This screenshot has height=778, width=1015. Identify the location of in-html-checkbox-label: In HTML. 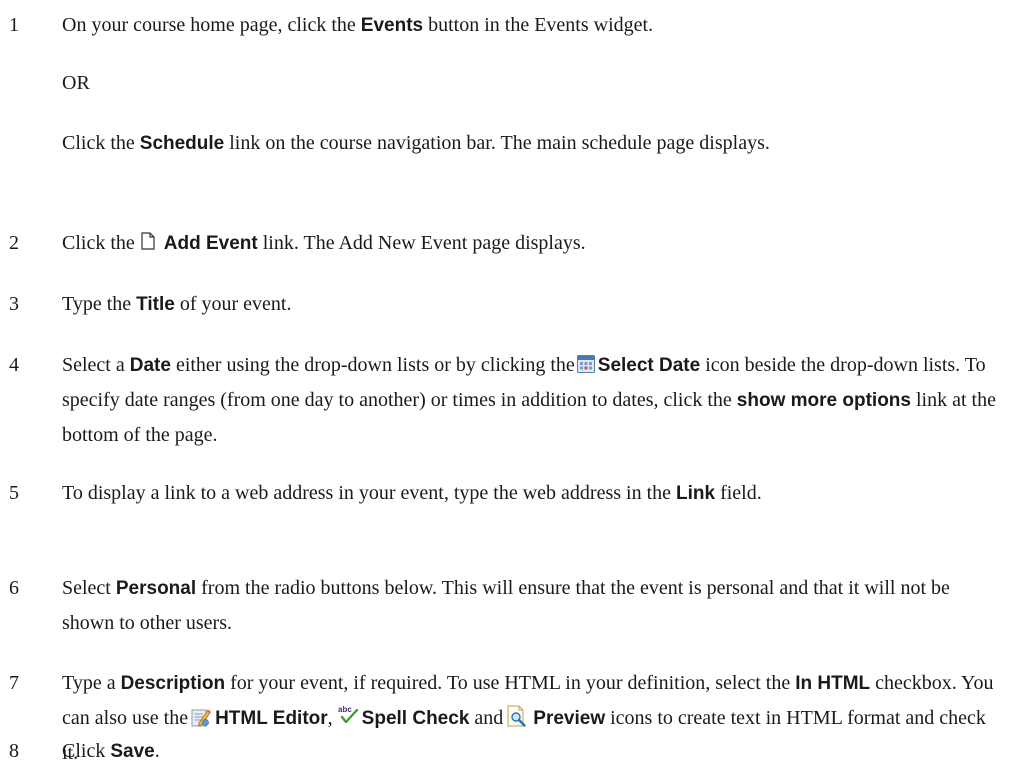
(833, 683).